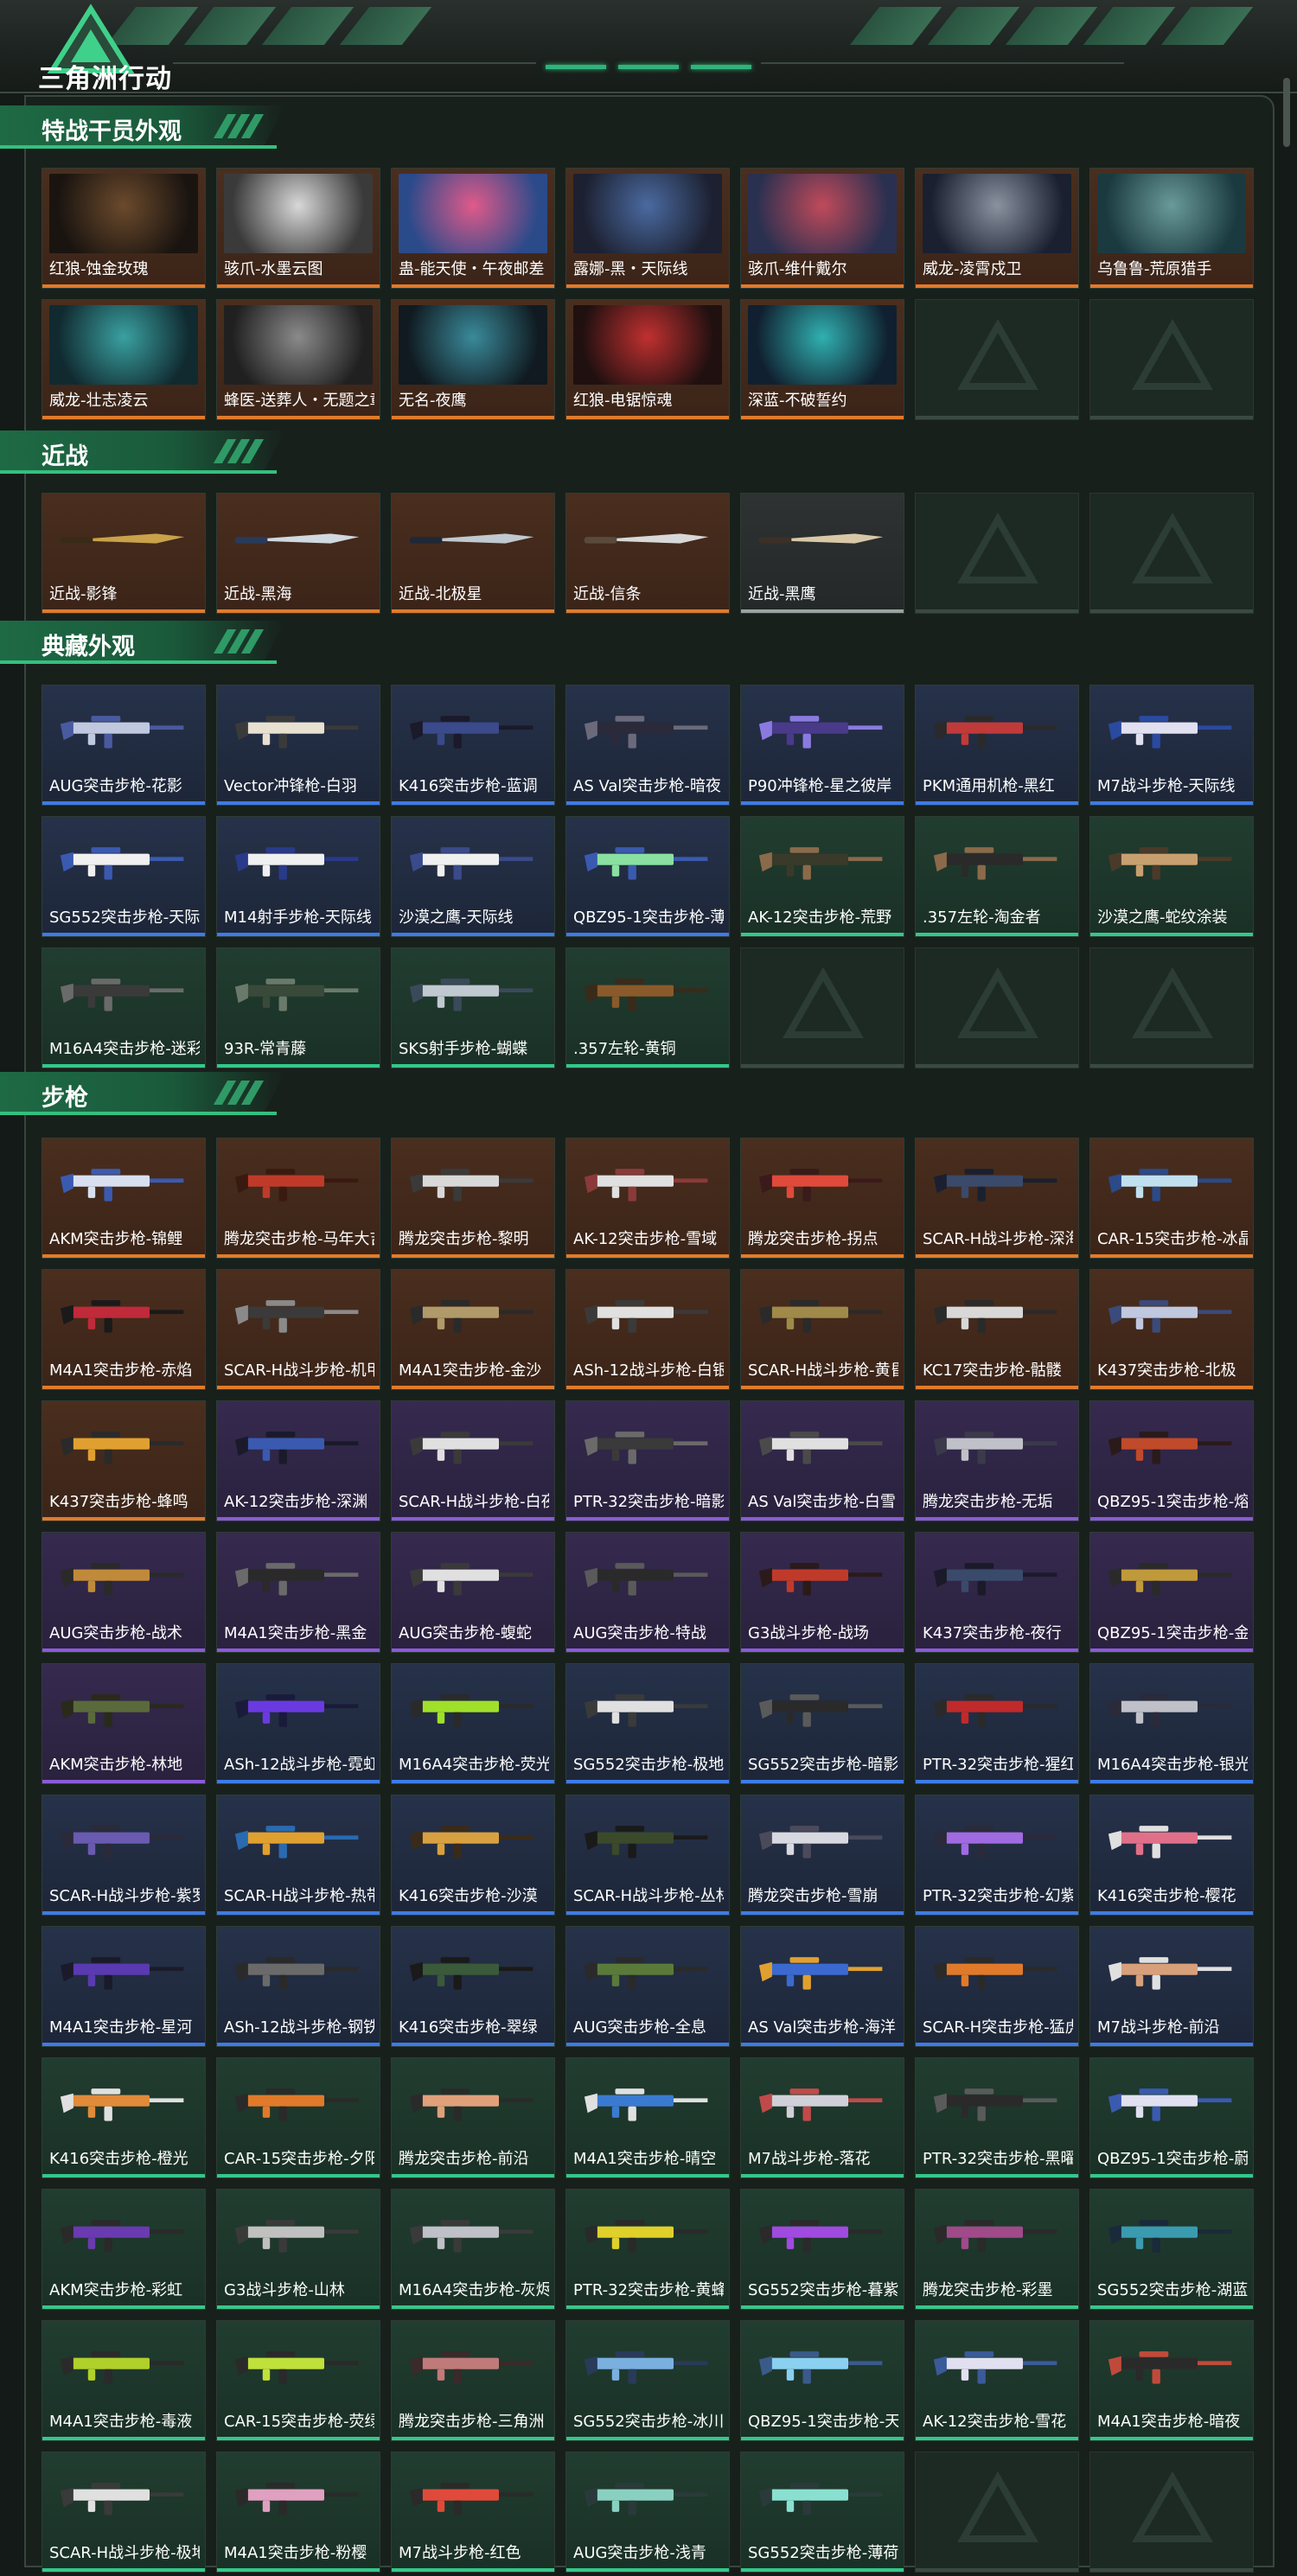 Image resolution: width=1297 pixels, height=2576 pixels. I want to click on item-card: SCAR-H战斗步枪-热带, so click(298, 1855).